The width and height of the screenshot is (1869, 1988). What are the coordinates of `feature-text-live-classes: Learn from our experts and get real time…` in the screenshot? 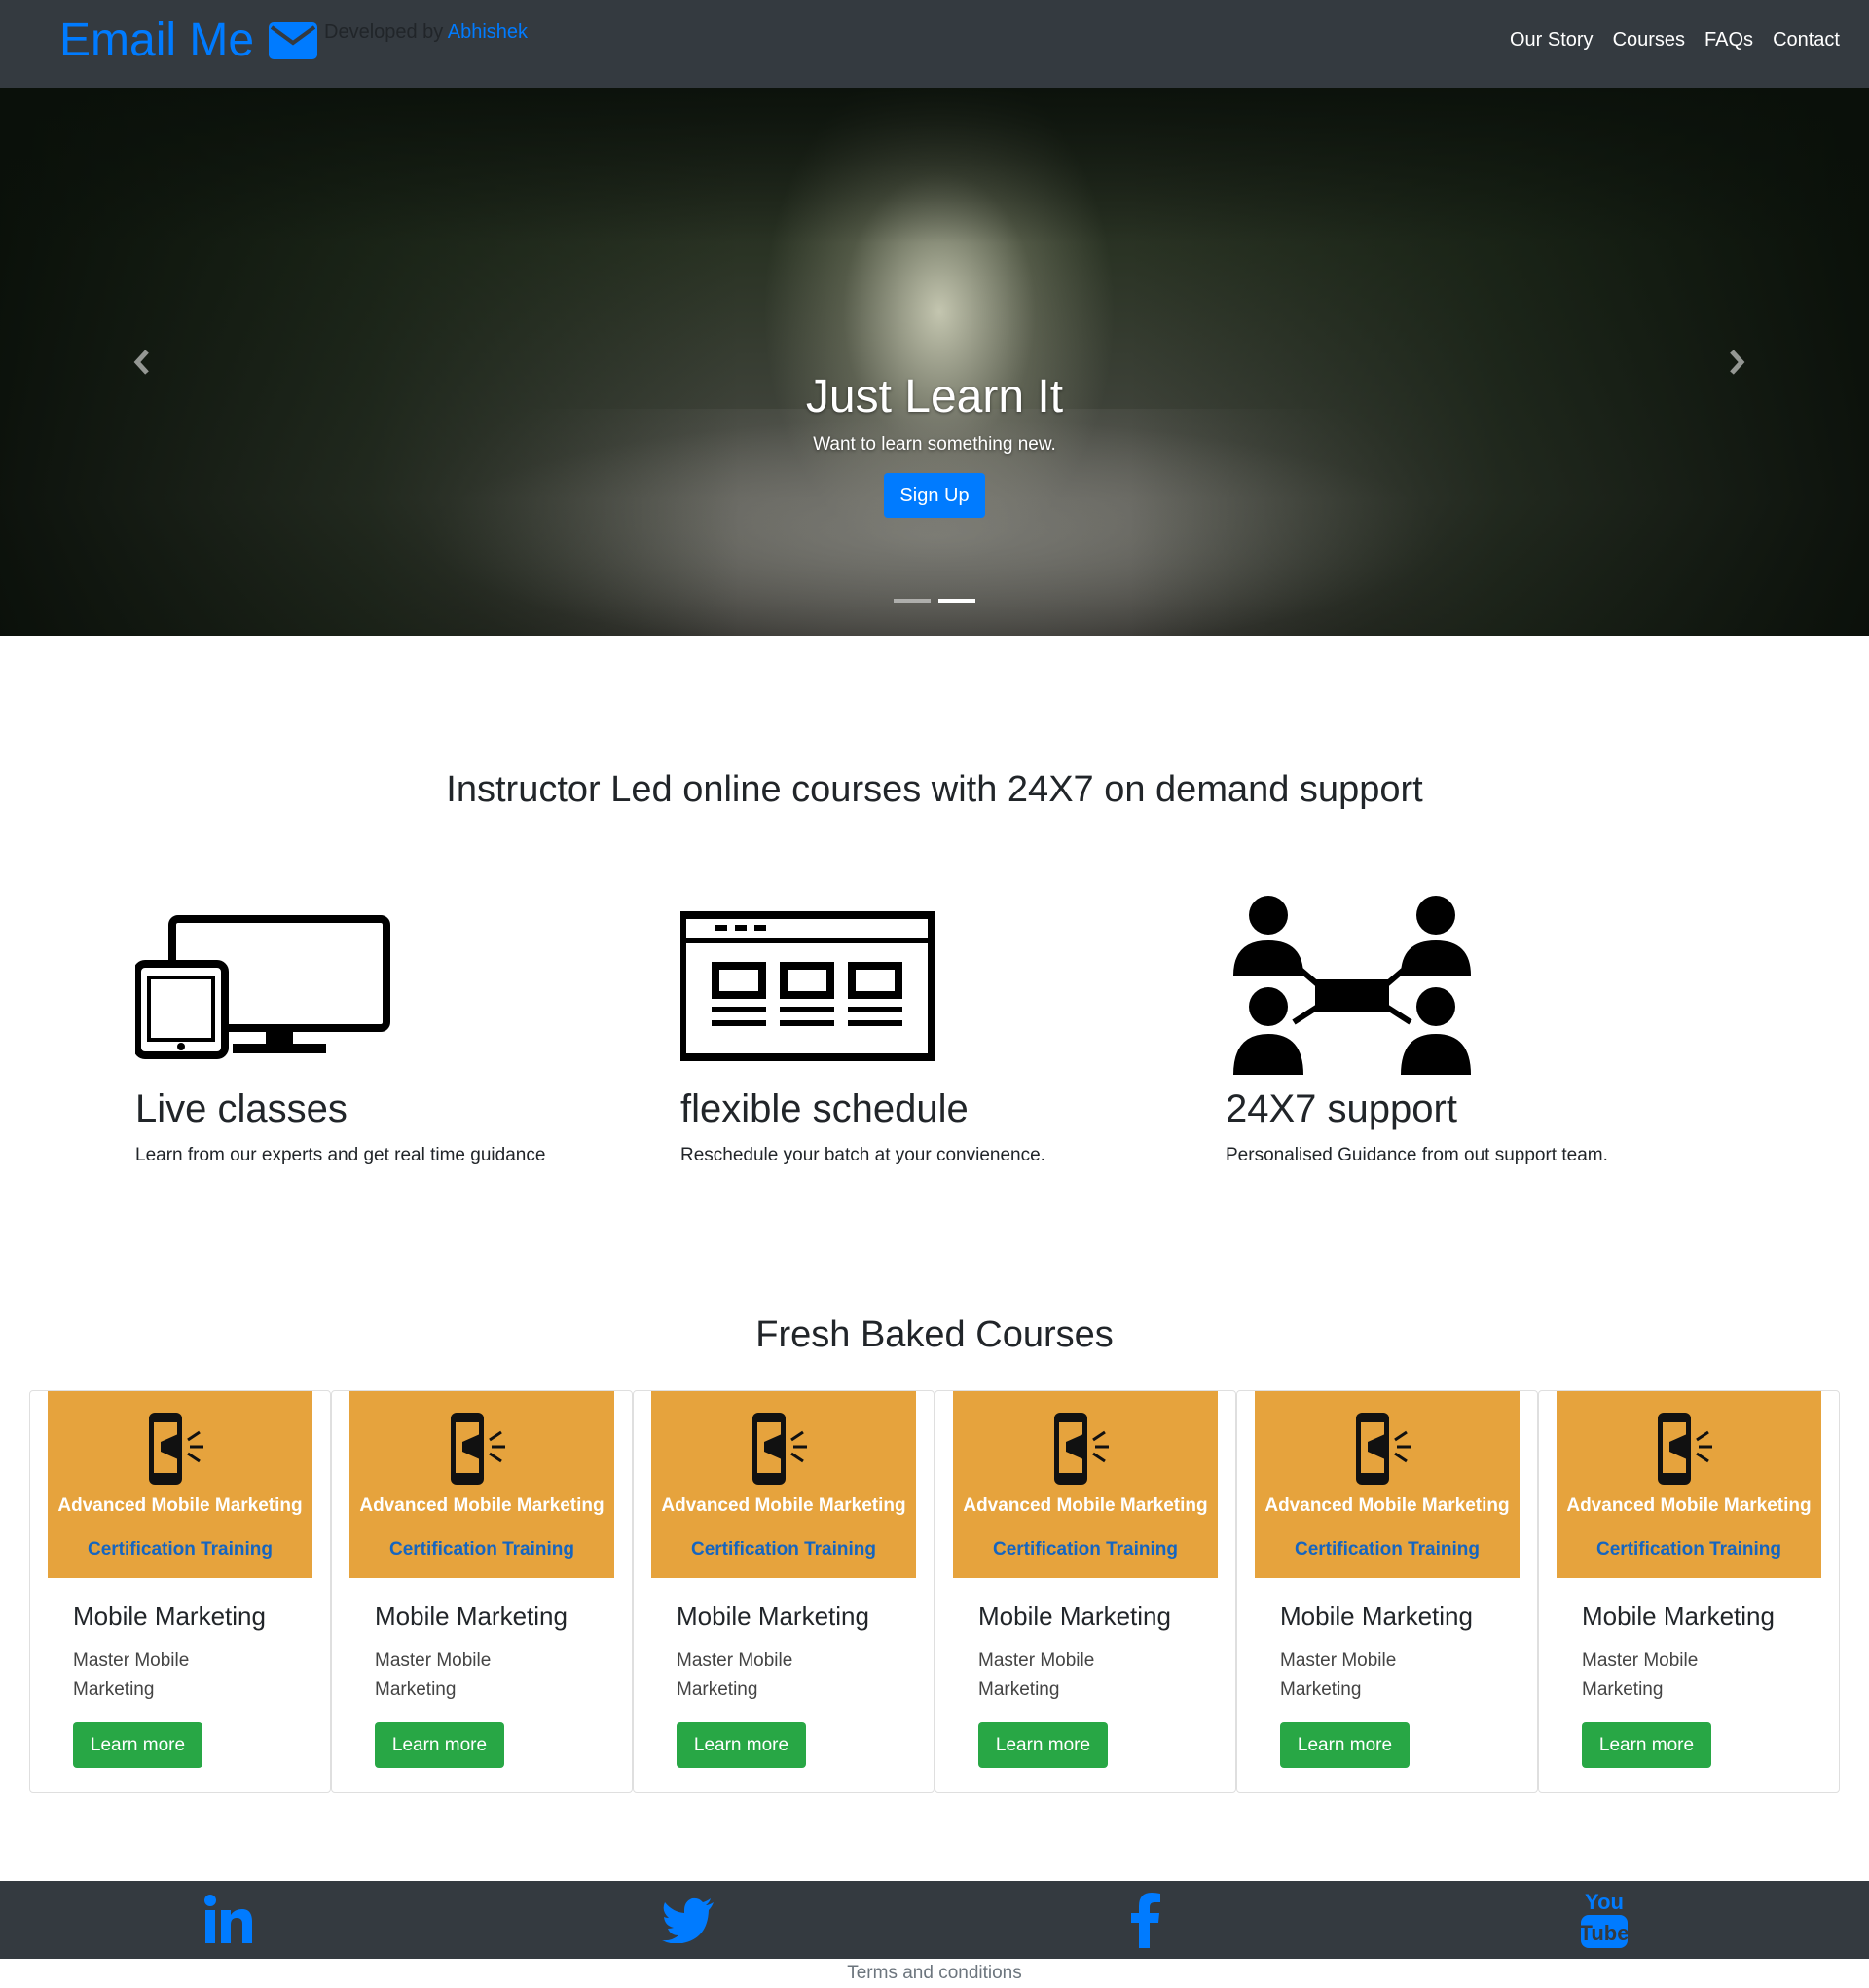 It's located at (340, 1155).